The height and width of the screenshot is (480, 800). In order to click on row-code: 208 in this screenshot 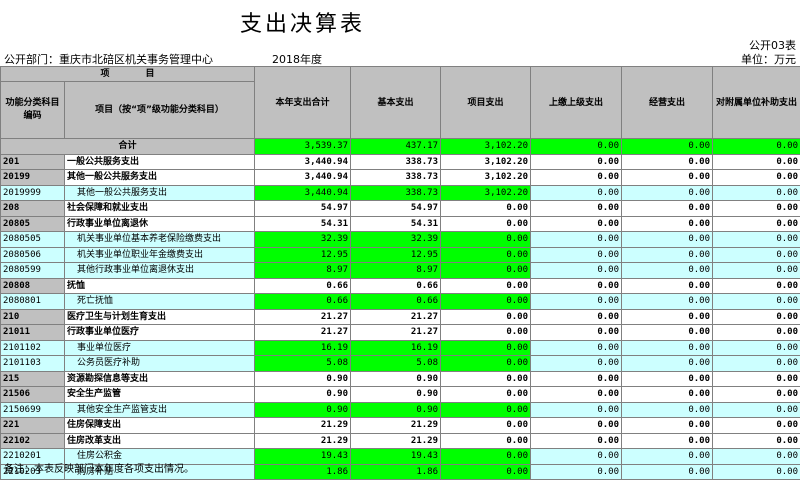, I will do `click(33, 209)`.